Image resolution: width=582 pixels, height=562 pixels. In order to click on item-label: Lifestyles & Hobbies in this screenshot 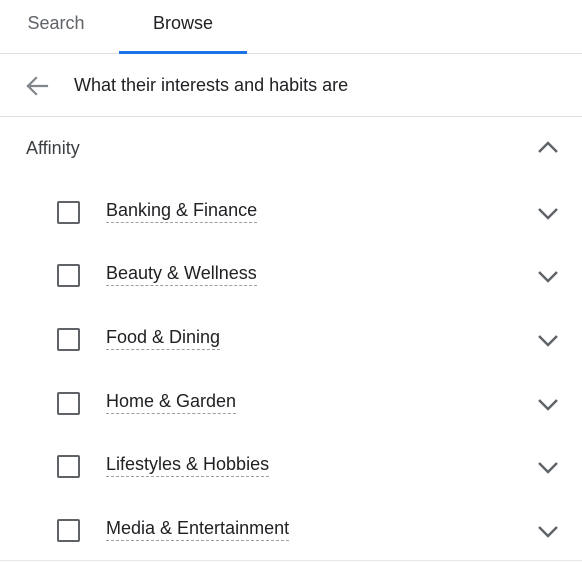, I will do `click(188, 465)`.